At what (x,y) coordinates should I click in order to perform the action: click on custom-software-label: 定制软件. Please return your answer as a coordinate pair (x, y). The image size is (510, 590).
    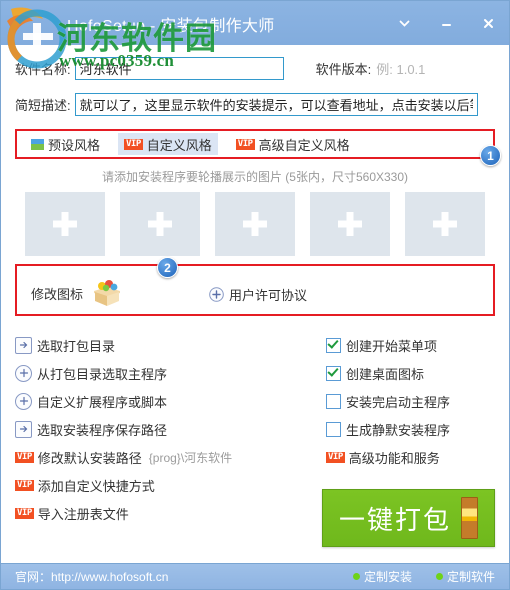
    Looking at the image, I should click on (470, 577).